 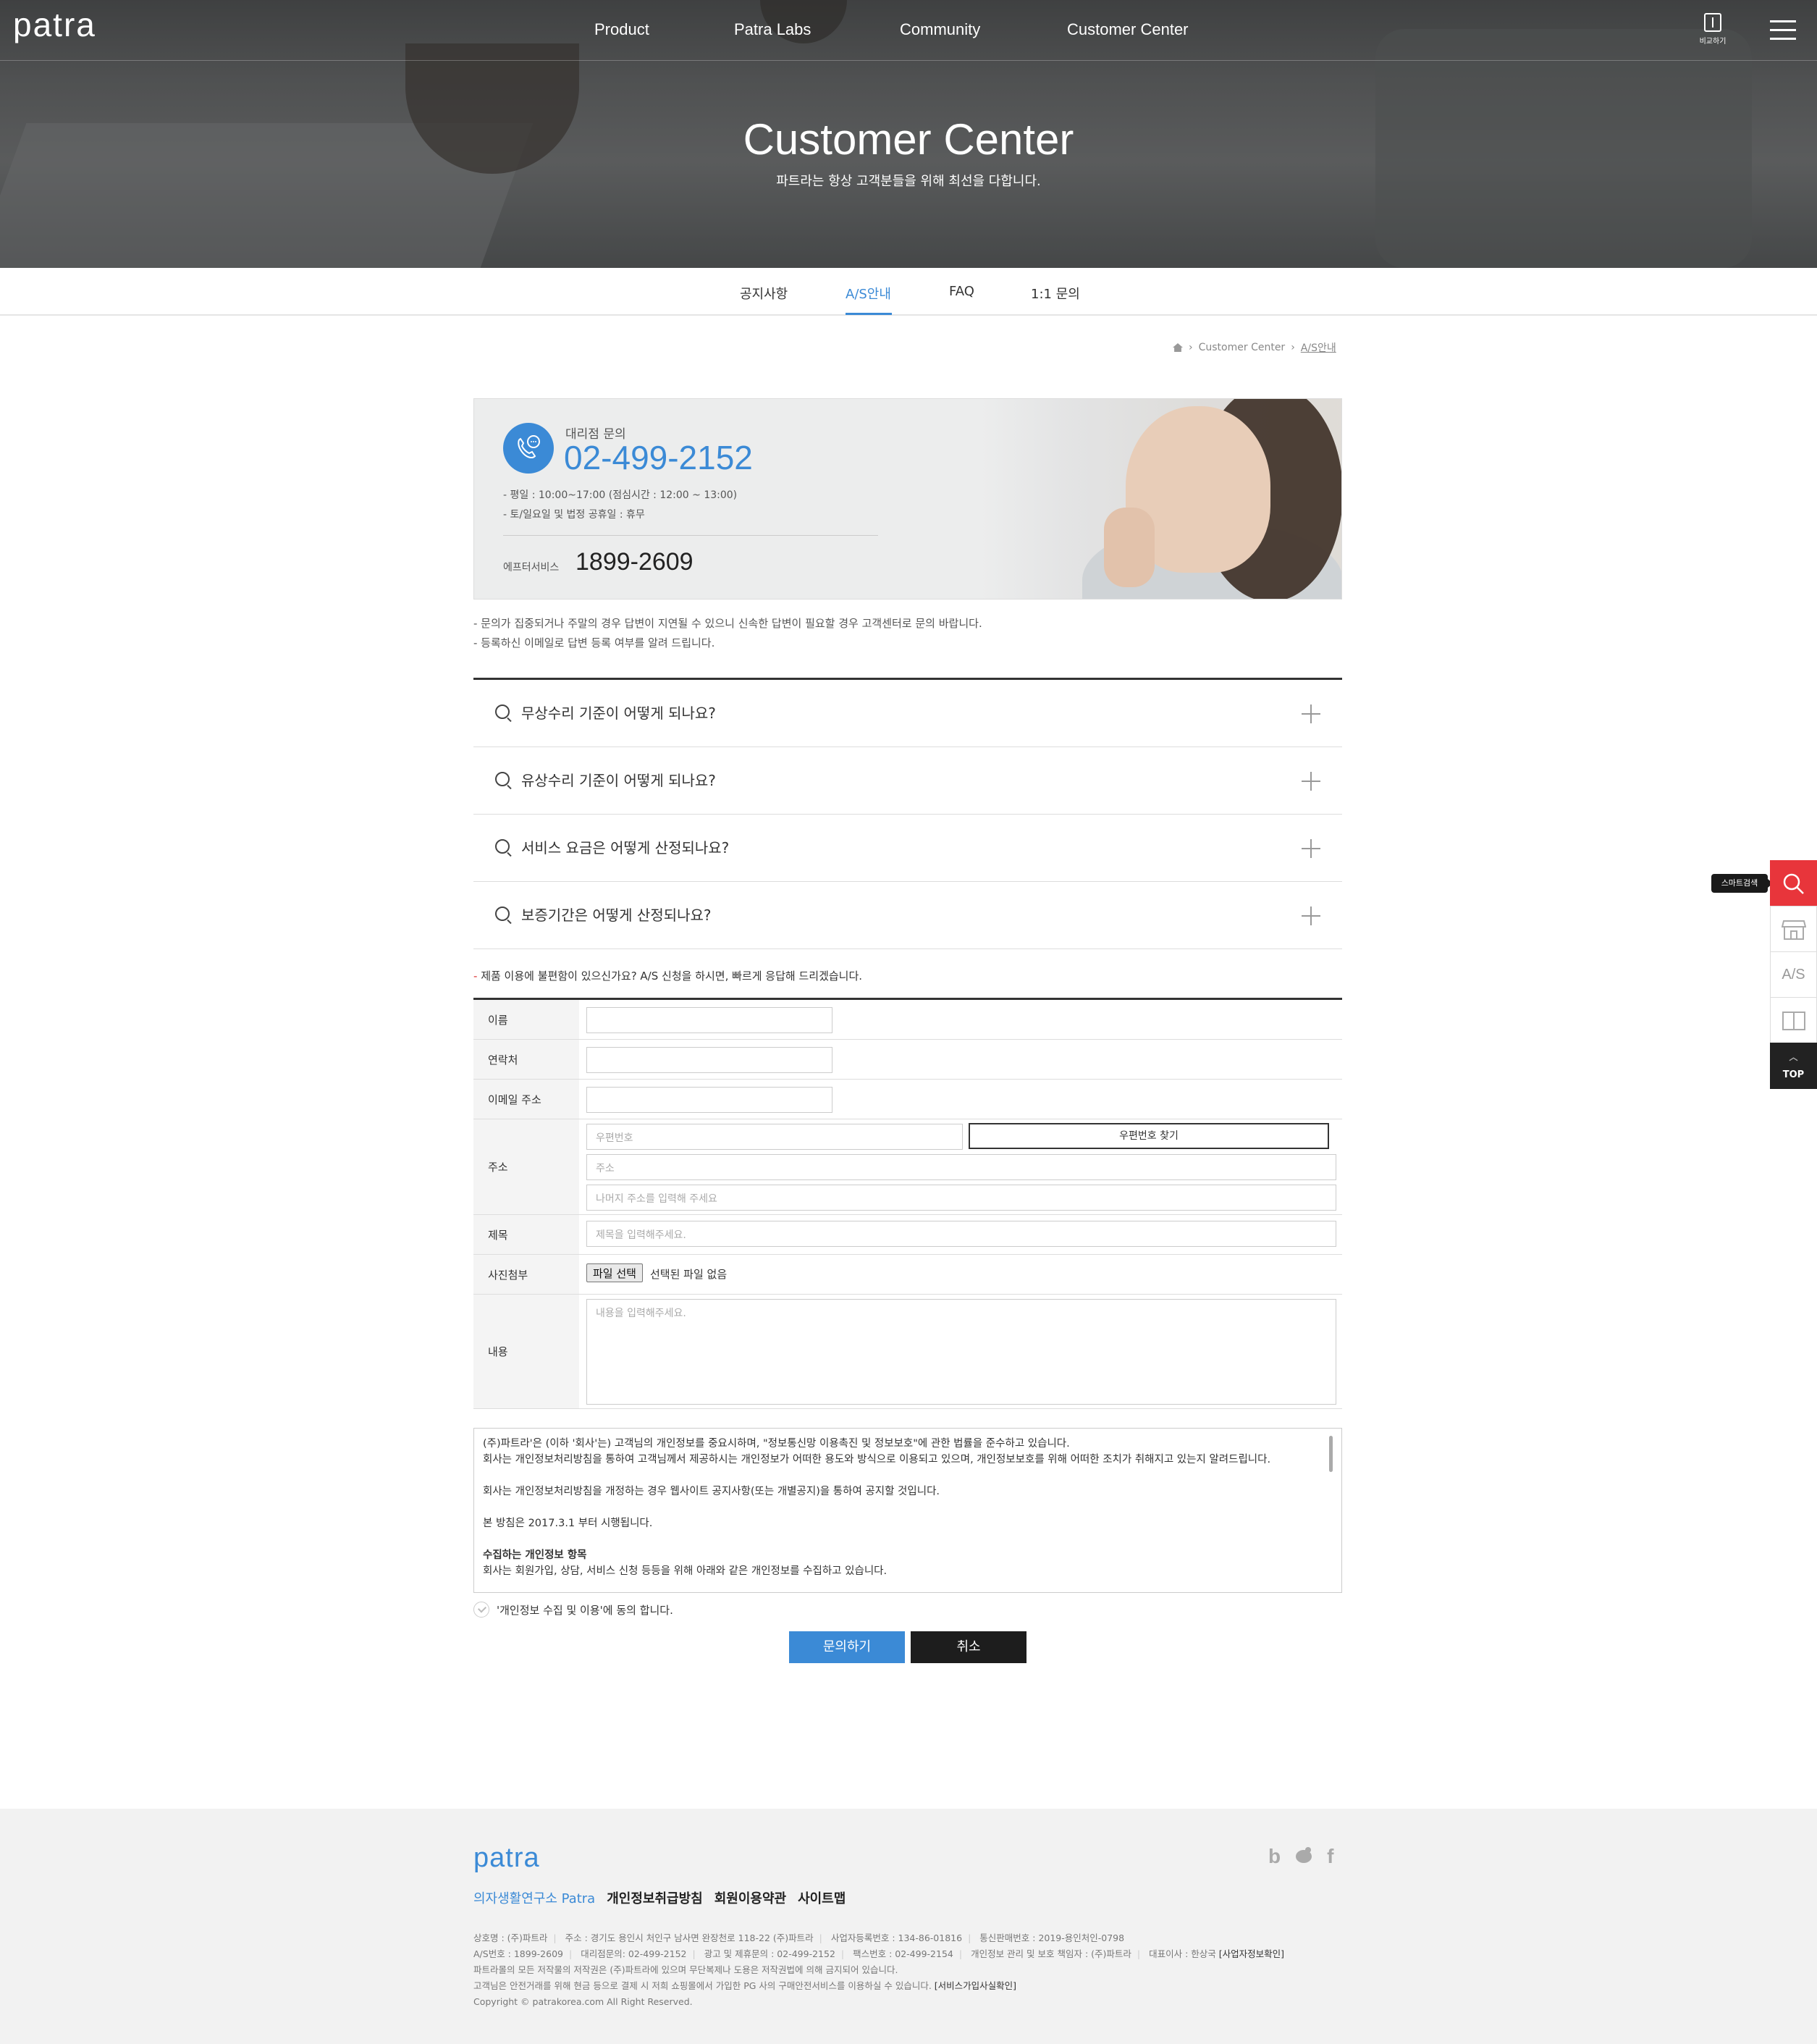 What do you see at coordinates (750, 1898) in the screenshot?
I see `footer-link-terms: 회원이용약관` at bounding box center [750, 1898].